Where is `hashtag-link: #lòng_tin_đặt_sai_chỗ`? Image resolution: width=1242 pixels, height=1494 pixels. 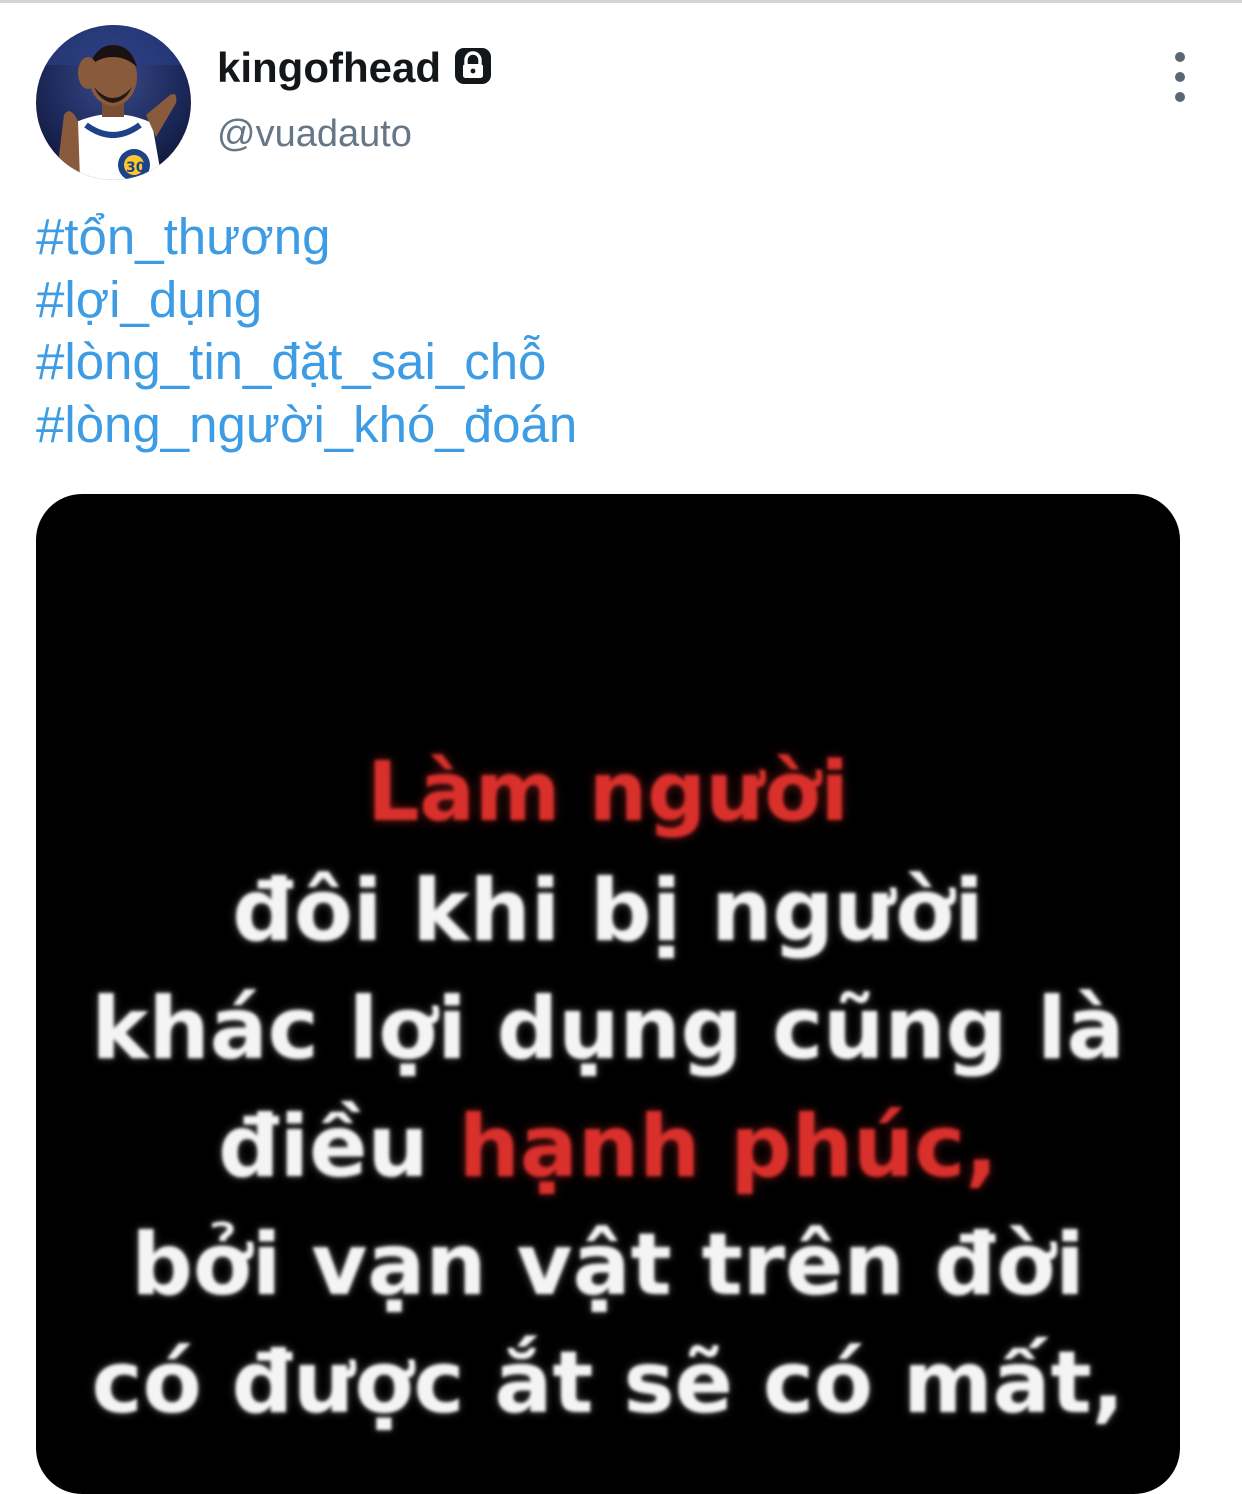 hashtag-link: #lòng_tin_đặt_sai_chỗ is located at coordinates (306, 362).